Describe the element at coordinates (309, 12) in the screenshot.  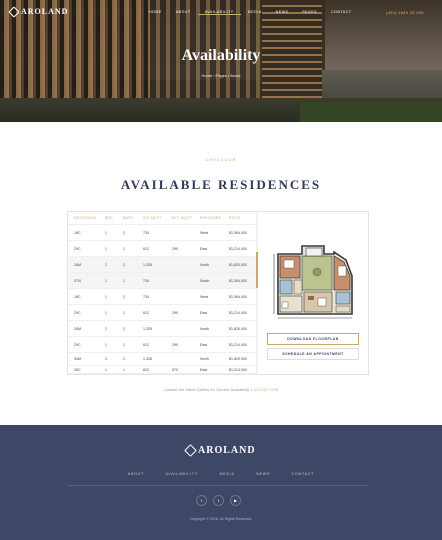
I see `nav-item-pages: PAGES` at that location.